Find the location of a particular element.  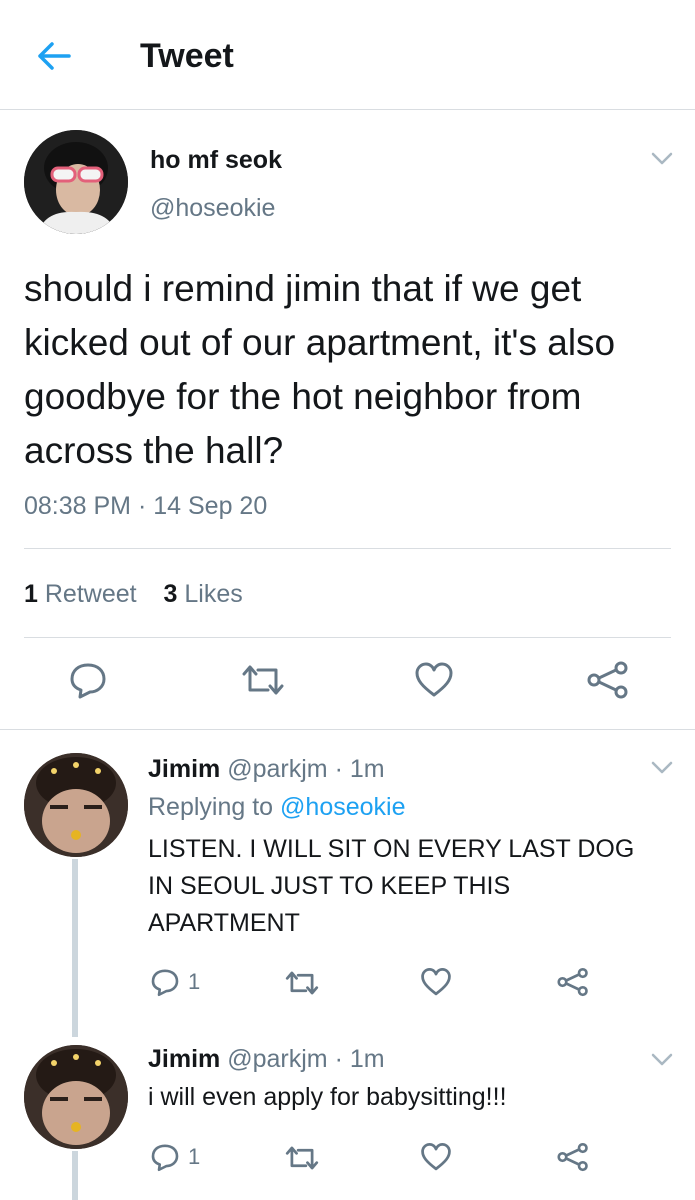

top-bar: Tweet is located at coordinates (347, 55).